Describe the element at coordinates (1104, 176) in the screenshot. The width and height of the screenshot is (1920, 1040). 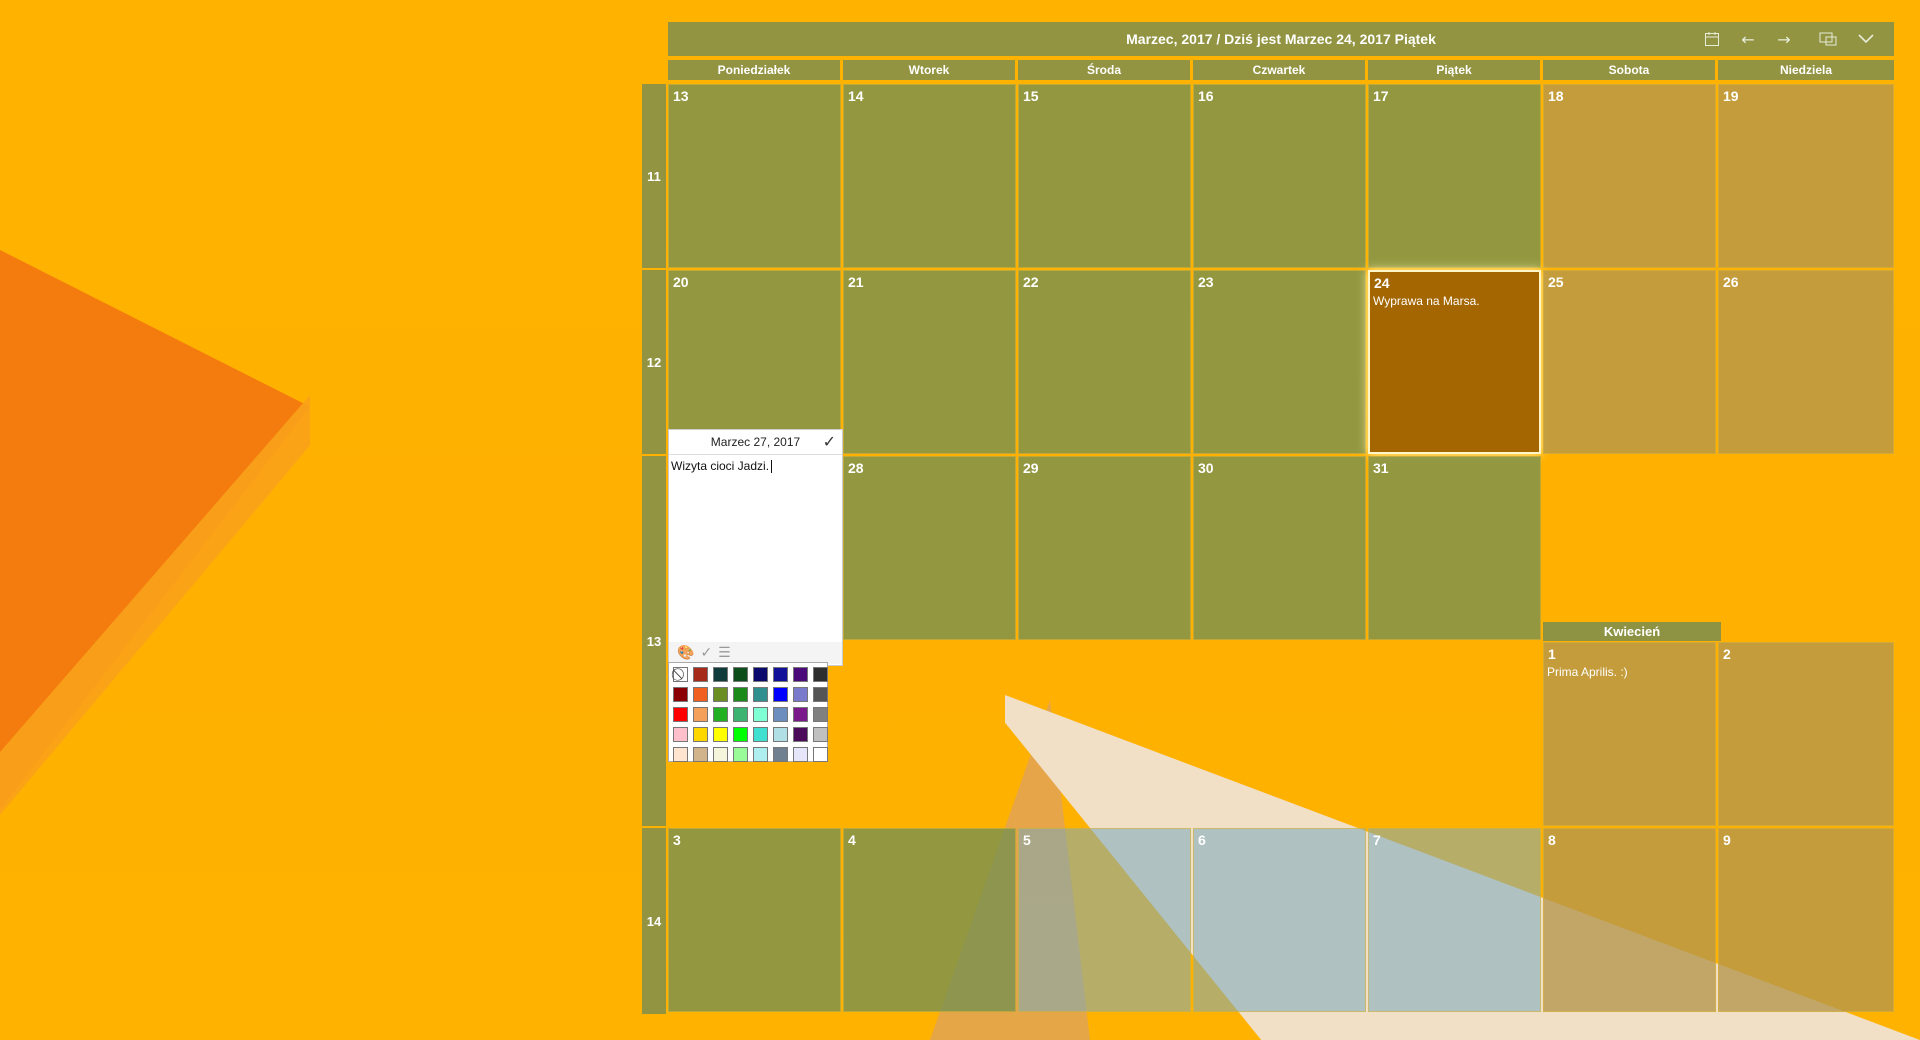
I see `day-cell: 15` at that location.